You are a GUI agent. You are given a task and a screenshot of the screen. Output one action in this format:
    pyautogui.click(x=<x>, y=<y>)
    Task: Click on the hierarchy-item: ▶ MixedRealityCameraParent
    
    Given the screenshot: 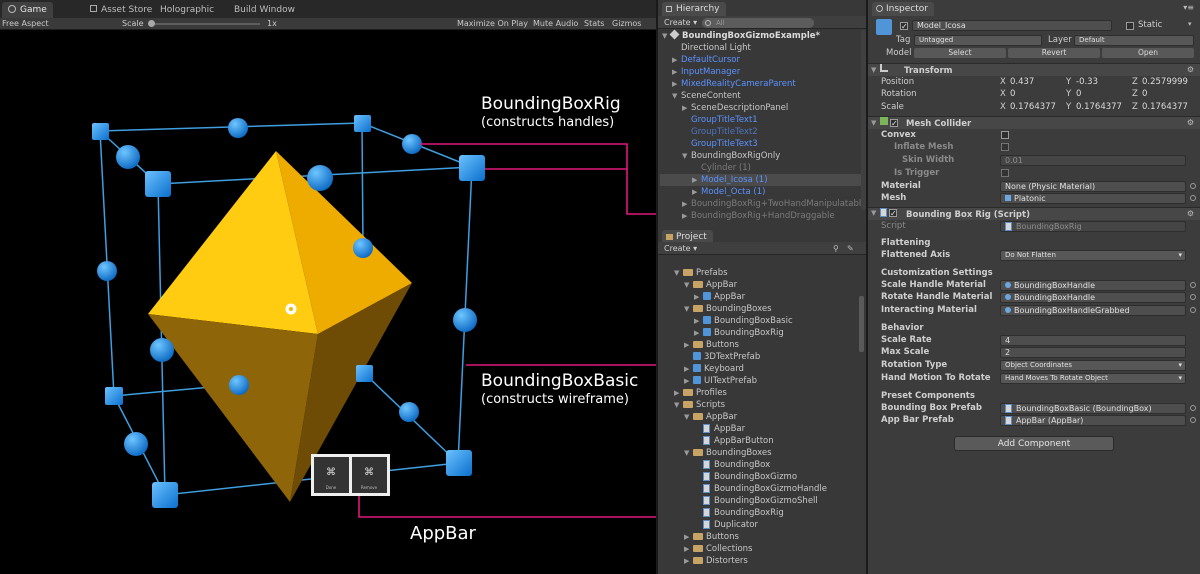 What is the action you would take?
    pyautogui.click(x=734, y=84)
    